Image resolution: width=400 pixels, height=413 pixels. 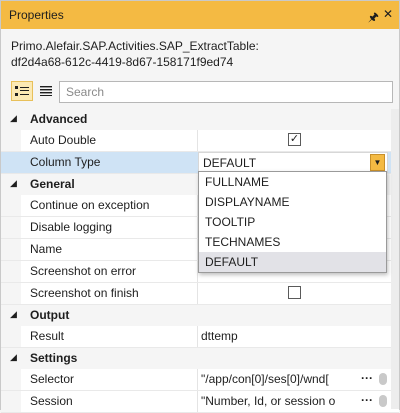 I want to click on property-name: Disable logging, so click(x=71, y=227).